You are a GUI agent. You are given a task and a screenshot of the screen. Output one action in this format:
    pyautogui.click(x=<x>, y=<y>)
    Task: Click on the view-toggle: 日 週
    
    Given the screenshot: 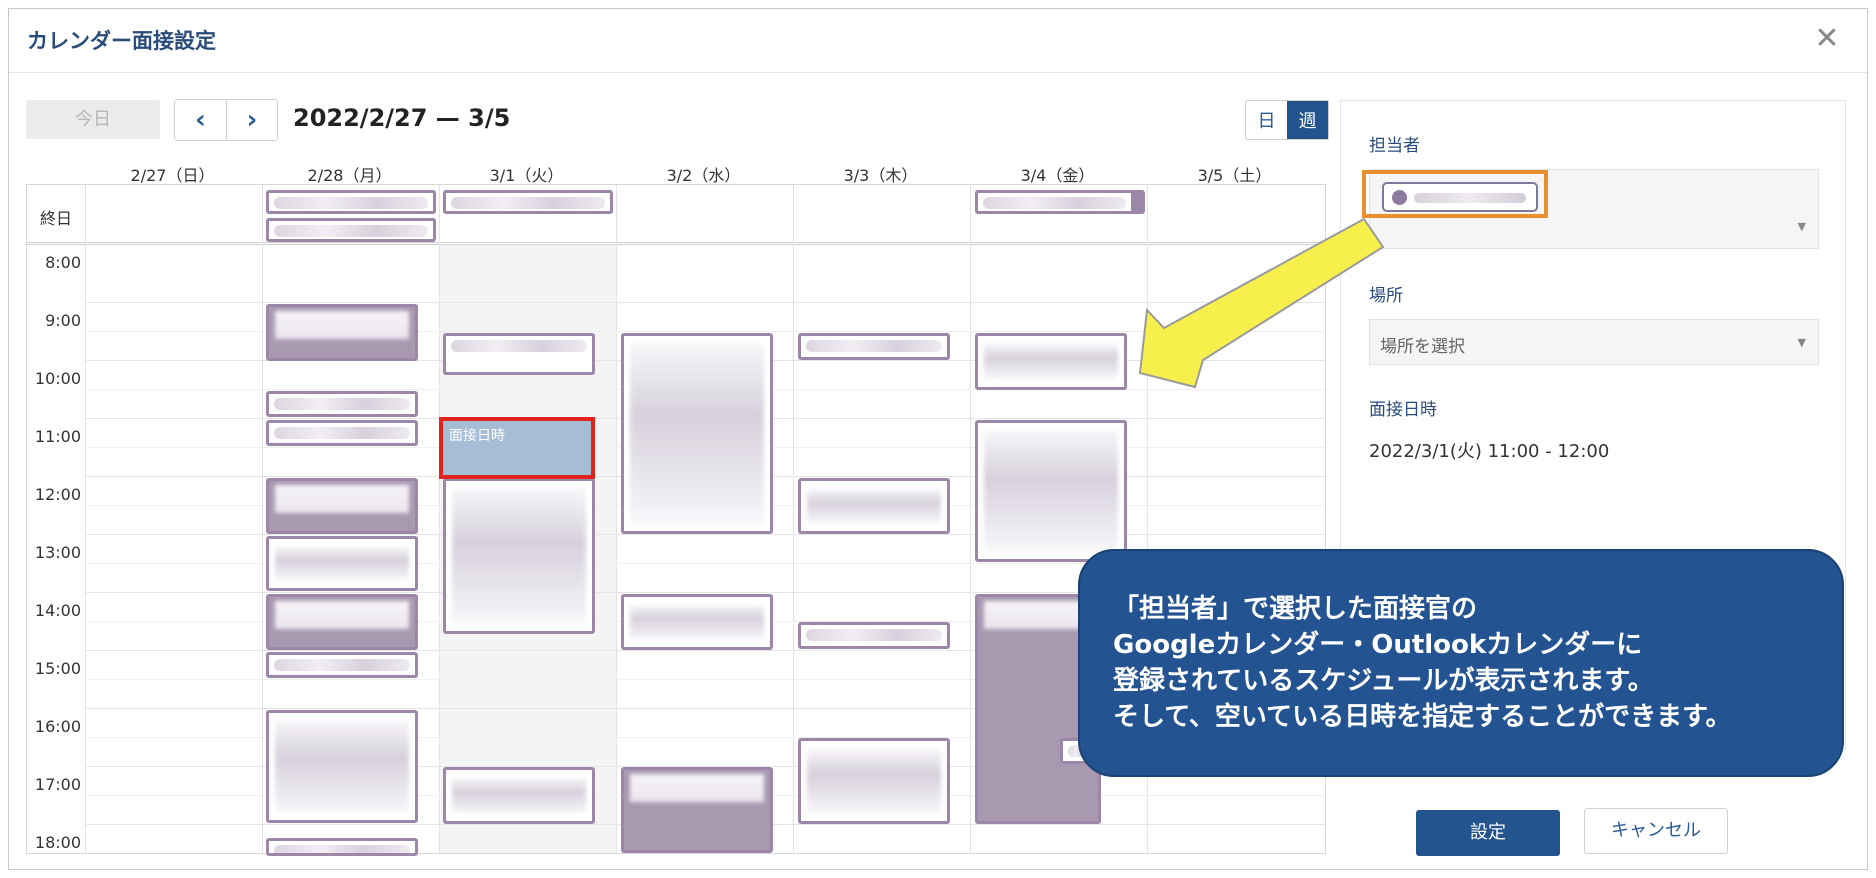 What is the action you would take?
    pyautogui.click(x=1287, y=120)
    